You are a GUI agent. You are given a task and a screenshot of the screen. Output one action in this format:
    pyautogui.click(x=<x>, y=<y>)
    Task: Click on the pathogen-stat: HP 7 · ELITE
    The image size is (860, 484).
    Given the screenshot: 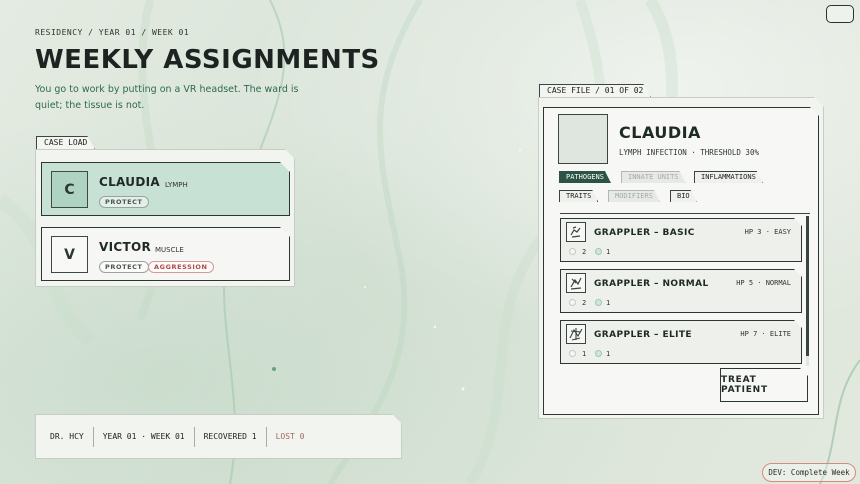 What is the action you would take?
    pyautogui.click(x=765, y=334)
    